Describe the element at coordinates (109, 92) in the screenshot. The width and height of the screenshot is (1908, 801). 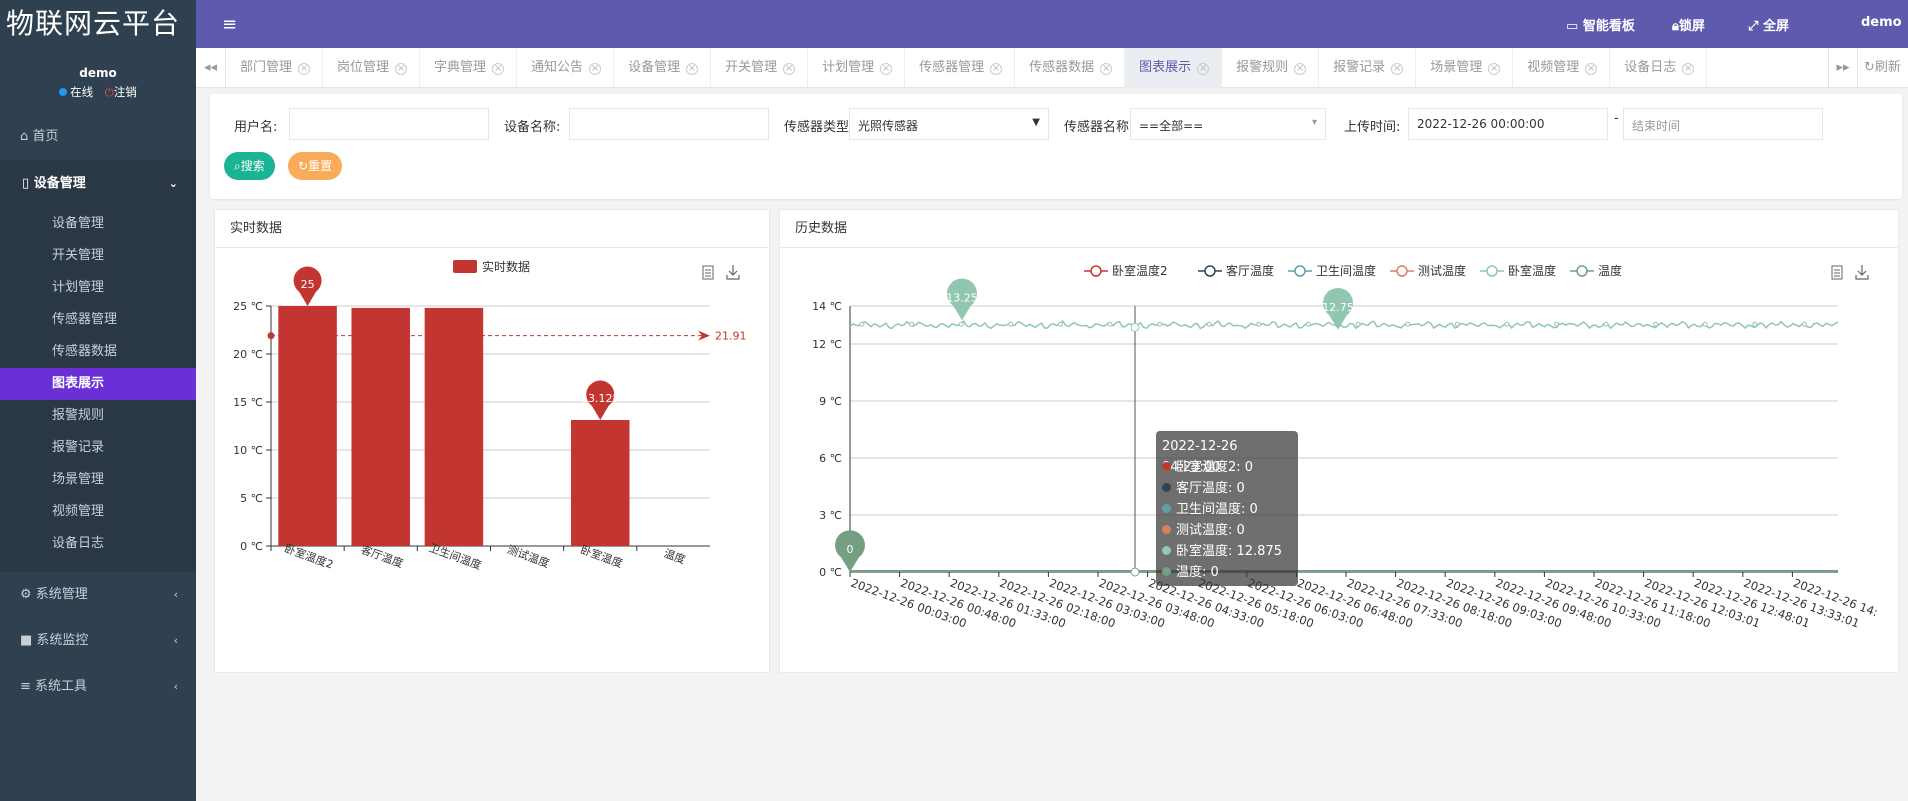
I see `logout-icon: ⏻` at that location.